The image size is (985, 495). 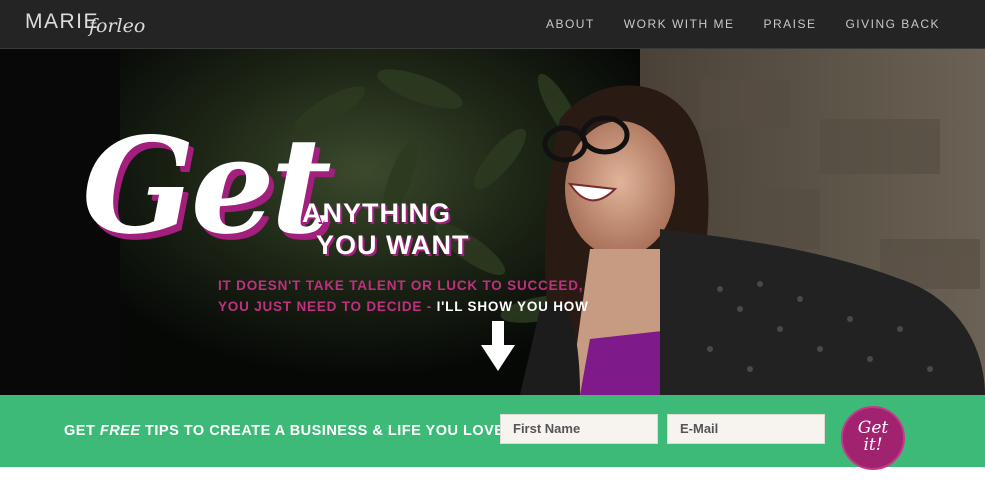 I want to click on subtitle-line-2-pink: YOU JUST NEED TO DECIDE -, so click(x=327, y=306).